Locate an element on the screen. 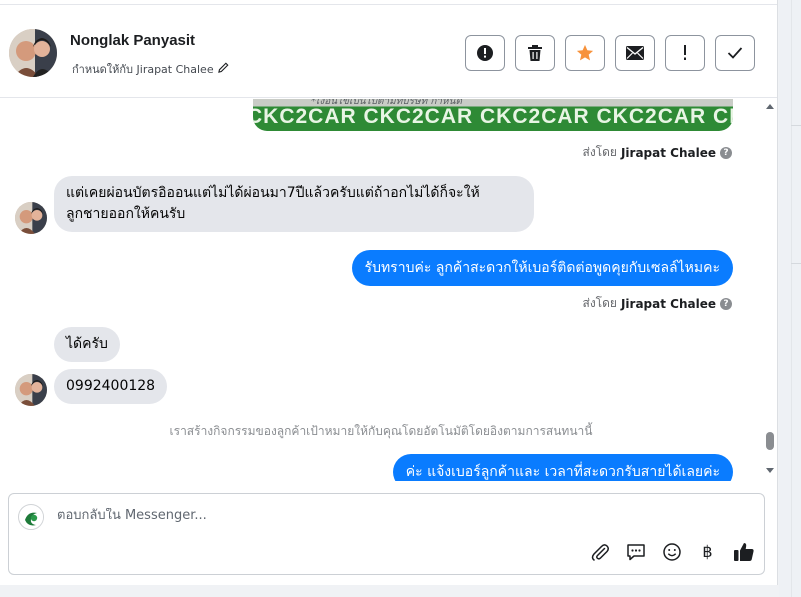 This screenshot has width=801, height=597. star-icon is located at coordinates (585, 53).